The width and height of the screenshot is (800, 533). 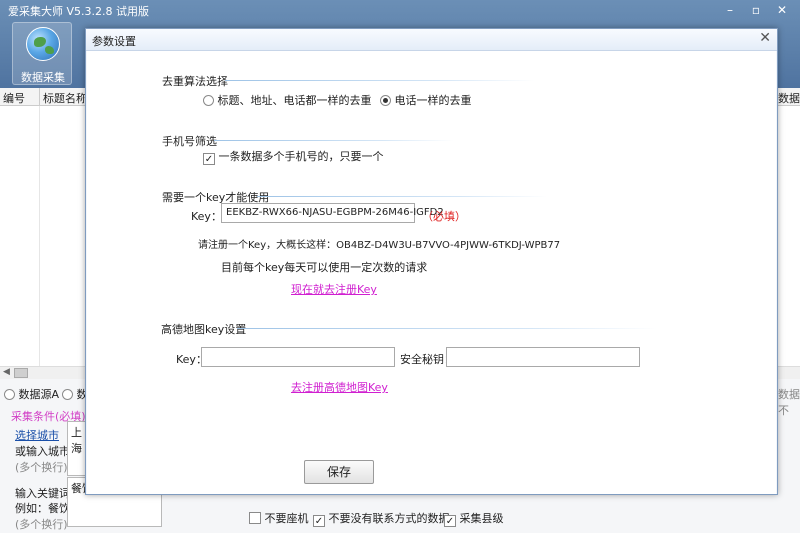 I want to click on key-usage-hint: 目前每个key每天可以使用一定次数的请求, so click(x=324, y=267).